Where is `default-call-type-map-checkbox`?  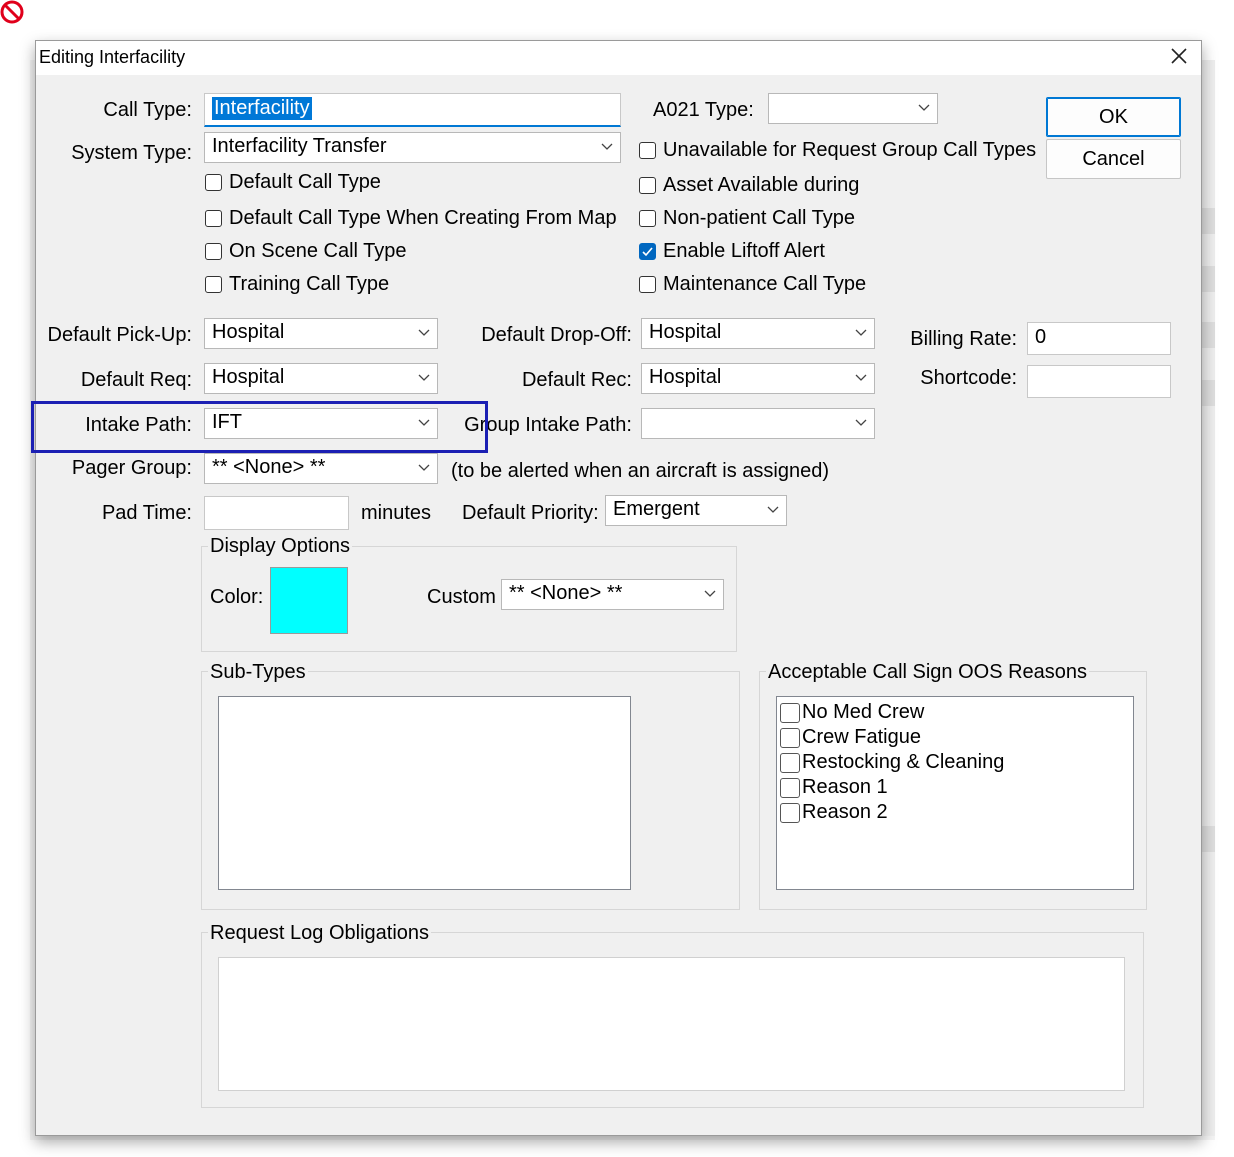 default-call-type-map-checkbox is located at coordinates (213, 218).